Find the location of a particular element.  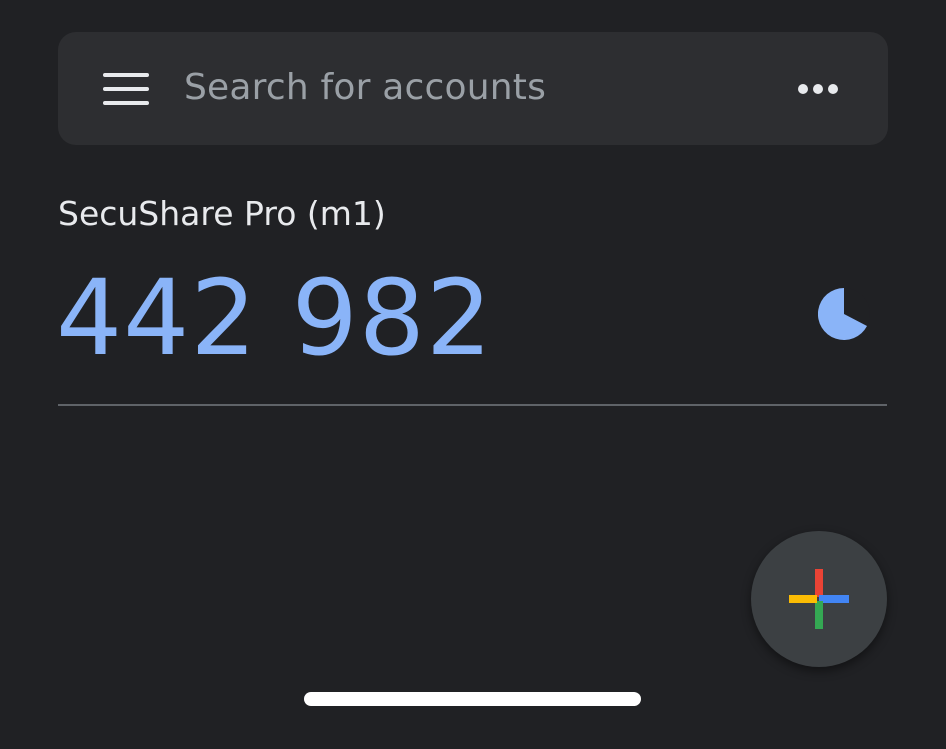

search-bar: Search for accounts is located at coordinates (473, 88).